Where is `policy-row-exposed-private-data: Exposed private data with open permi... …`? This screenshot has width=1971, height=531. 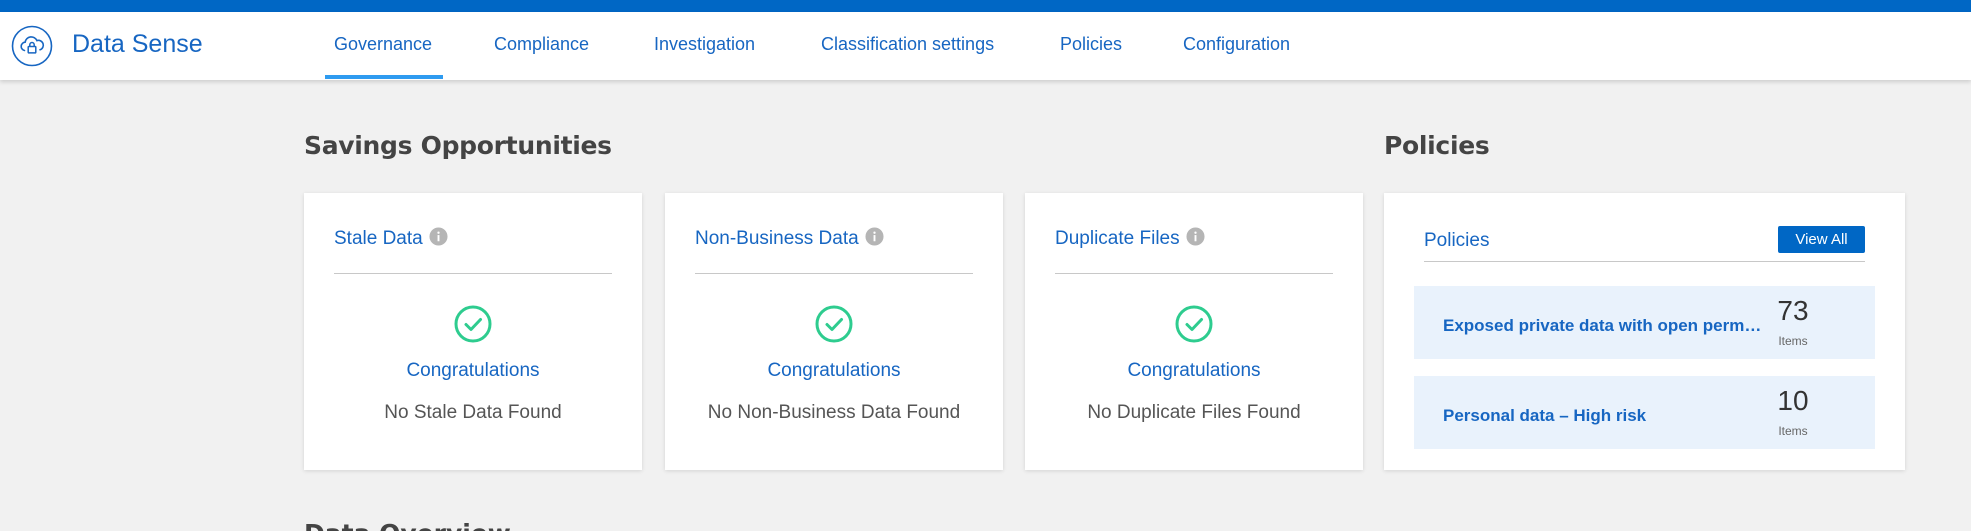
policy-row-exposed-private-data: Exposed private data with open permi... … is located at coordinates (1644, 322).